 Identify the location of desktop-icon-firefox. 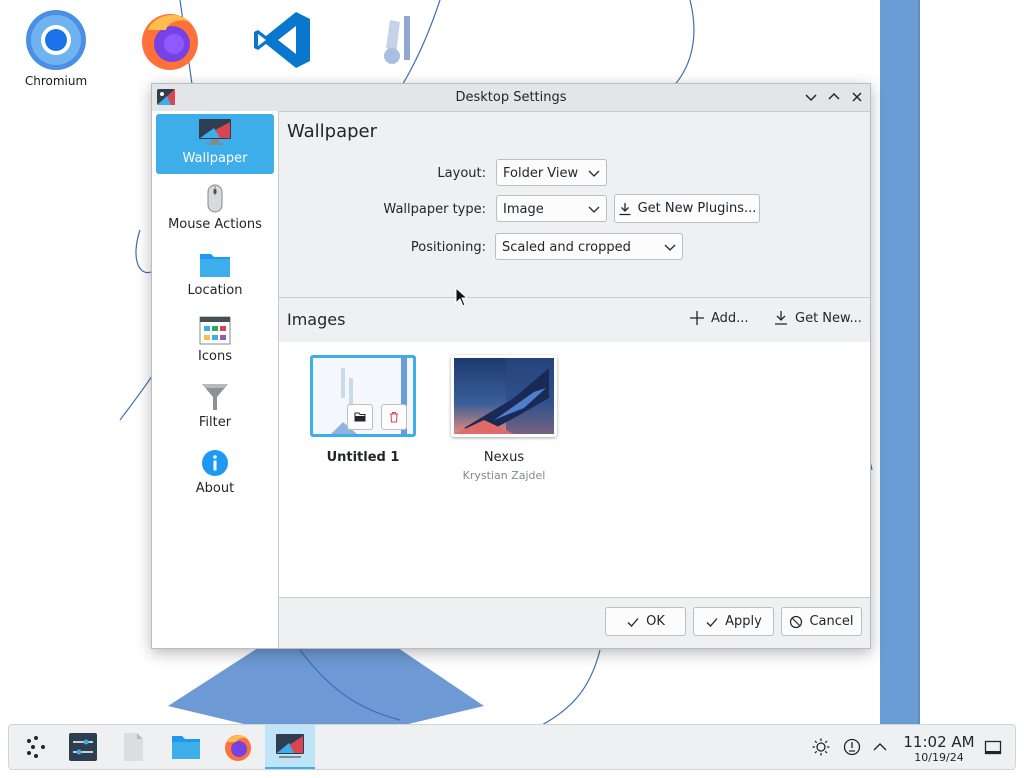
(170, 41).